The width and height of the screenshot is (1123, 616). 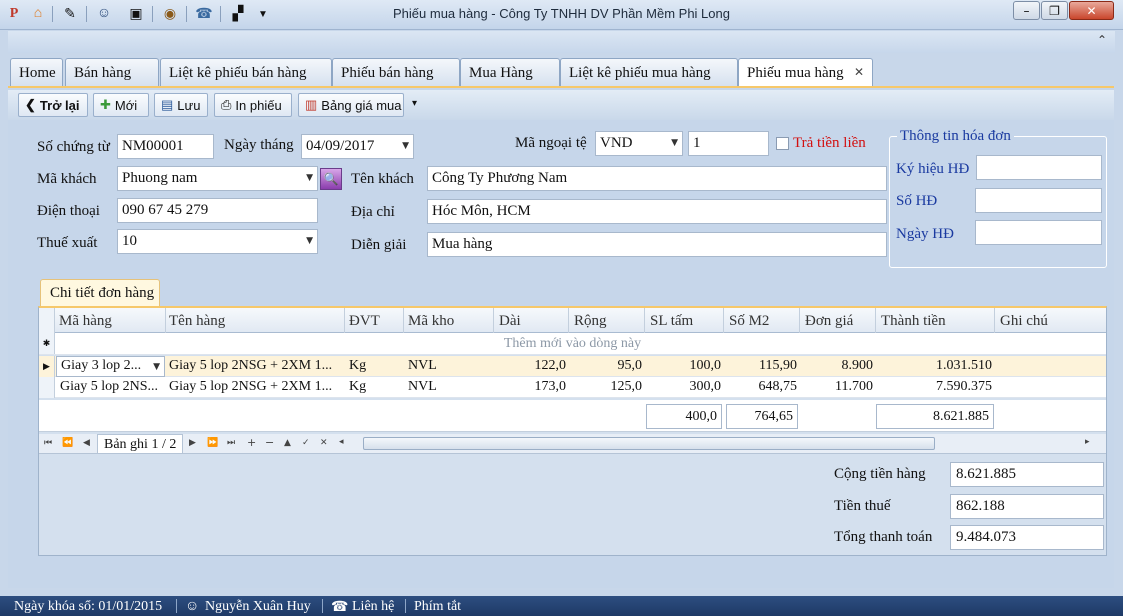 I want to click on table-cell: 125,0, so click(x=606, y=387).